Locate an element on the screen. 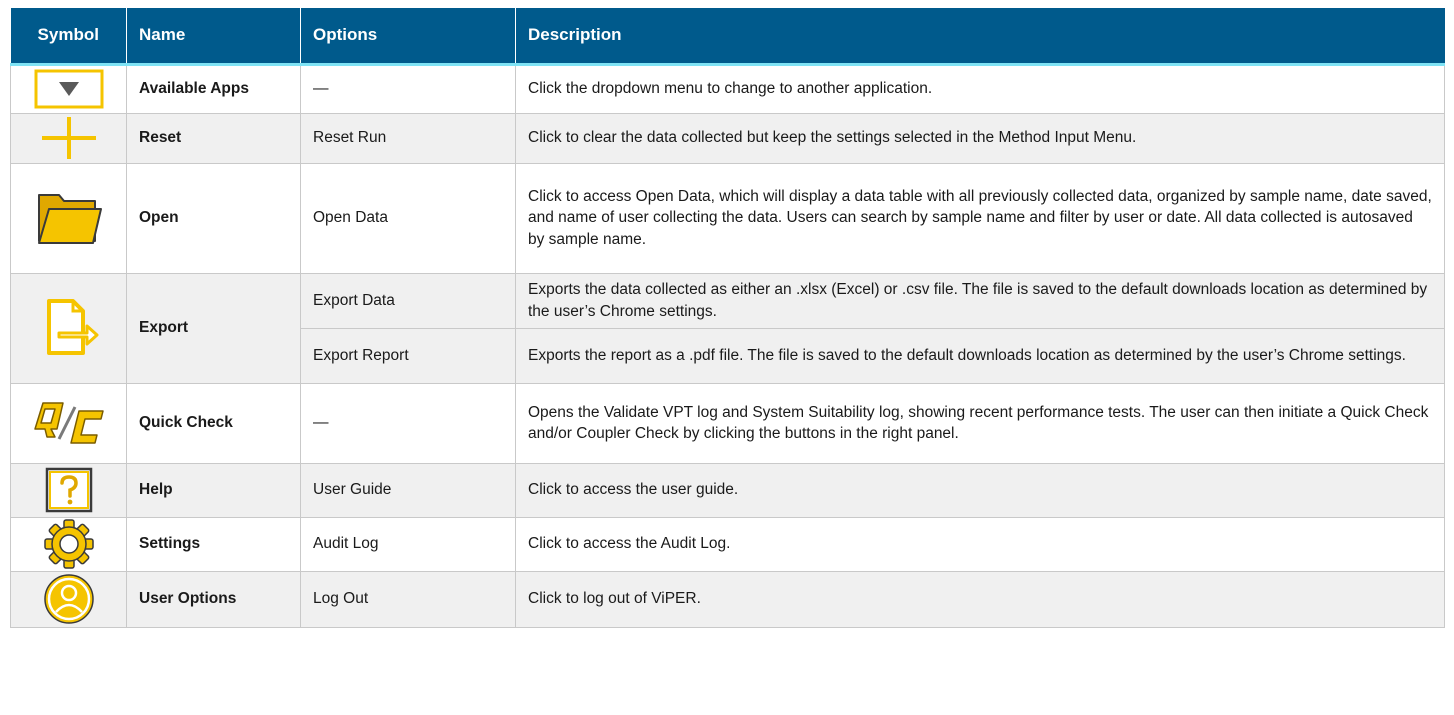 The image size is (1454, 715). name-cell: Quick Check is located at coordinates (213, 423).